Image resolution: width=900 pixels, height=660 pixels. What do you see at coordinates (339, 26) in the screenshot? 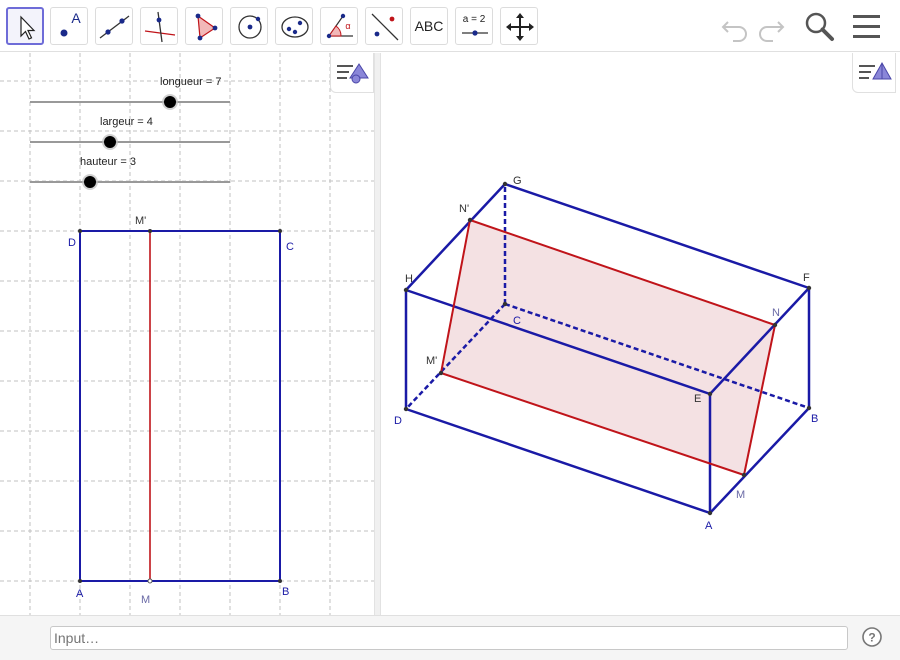
I see `angle-tool: α` at bounding box center [339, 26].